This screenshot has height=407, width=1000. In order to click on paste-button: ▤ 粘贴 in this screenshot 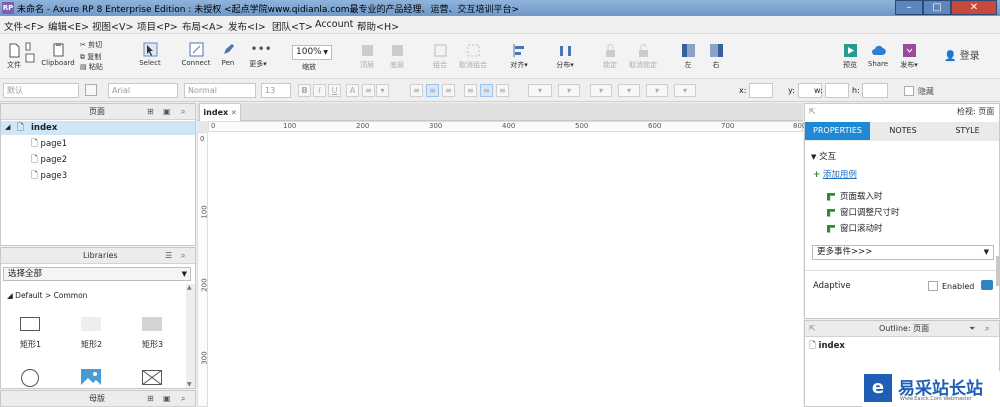, I will do `click(91, 67)`.